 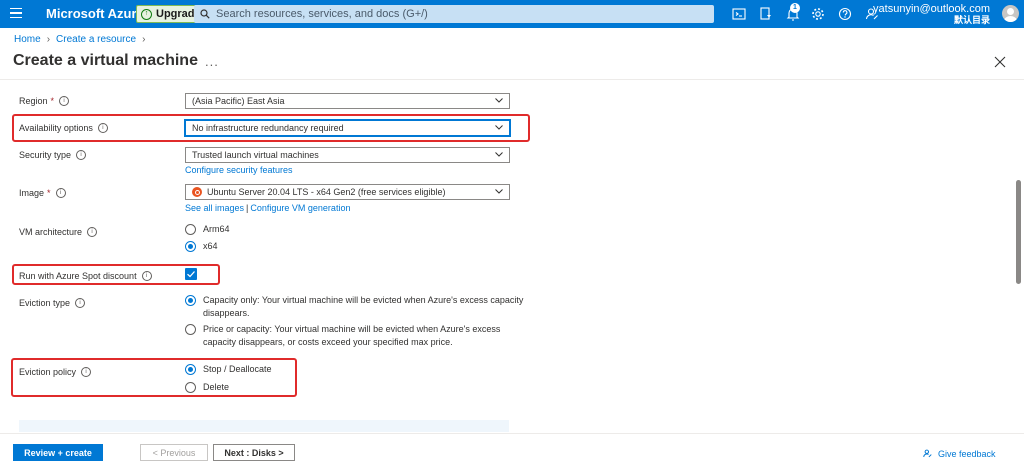 I want to click on vm-architecture-option-arm64: Arm64, so click(x=207, y=229).